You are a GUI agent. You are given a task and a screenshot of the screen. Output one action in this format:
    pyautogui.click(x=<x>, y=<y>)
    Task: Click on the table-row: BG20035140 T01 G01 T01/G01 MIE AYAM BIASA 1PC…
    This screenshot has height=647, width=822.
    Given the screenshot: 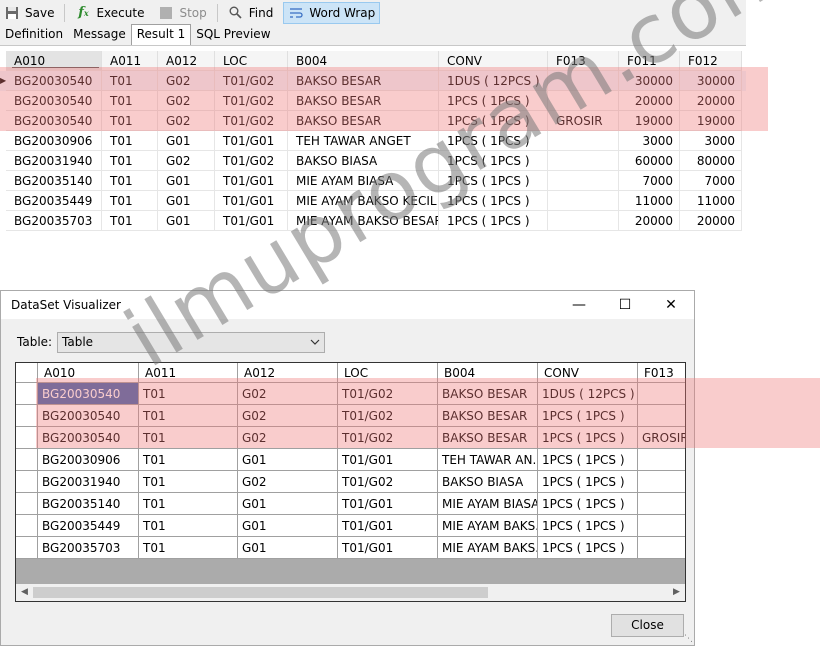 What is the action you would take?
    pyautogui.click(x=373, y=181)
    